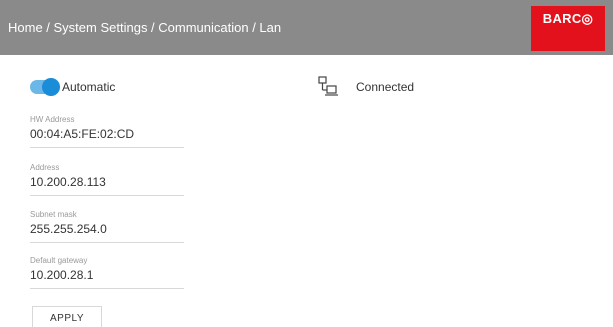 The image size is (613, 327). I want to click on barco-logo: BARC◎, so click(568, 28).